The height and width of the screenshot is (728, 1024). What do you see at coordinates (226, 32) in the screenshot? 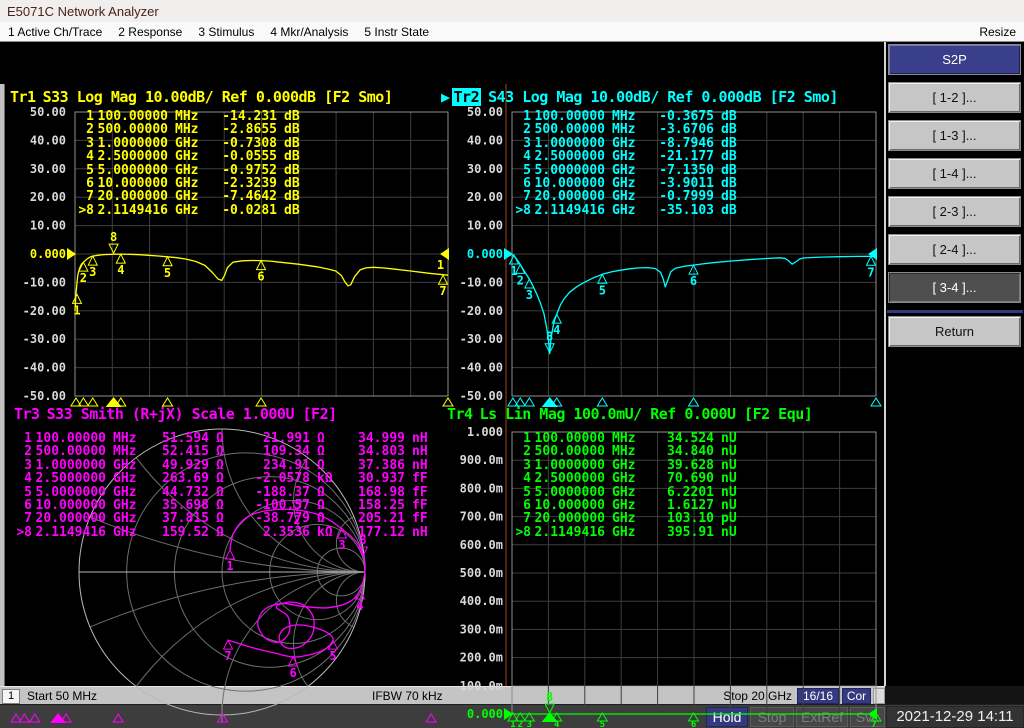
I see `menu-stimulus: 3 Stimulus` at bounding box center [226, 32].